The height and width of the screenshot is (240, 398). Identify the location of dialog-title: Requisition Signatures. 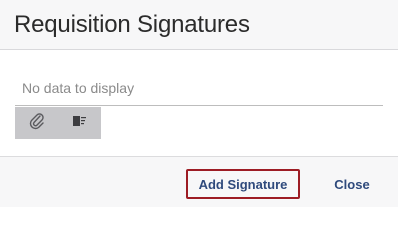
(132, 24).